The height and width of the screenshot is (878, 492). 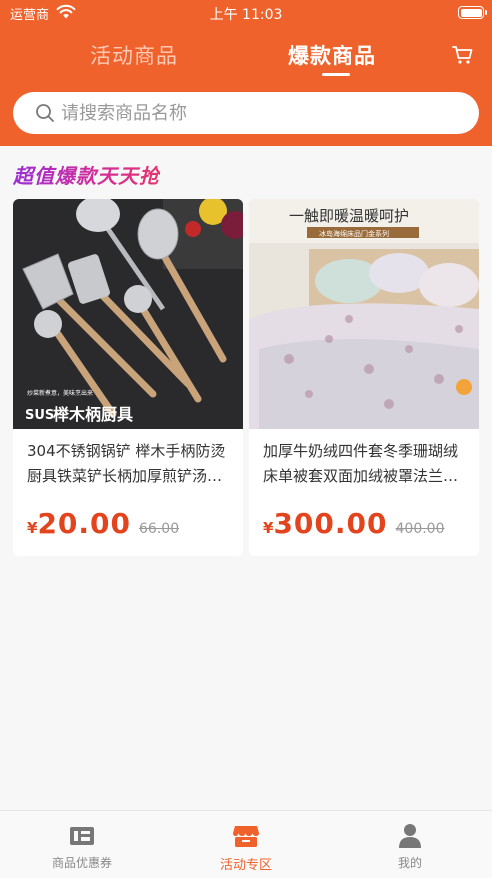 I want to click on battery-icon, so click(x=472, y=12).